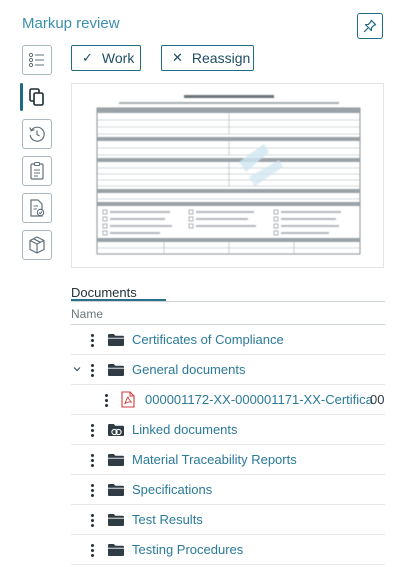 Image resolution: width=403 pixels, height=567 pixels. Describe the element at coordinates (87, 57) in the screenshot. I see `check-icon: ✓` at that location.